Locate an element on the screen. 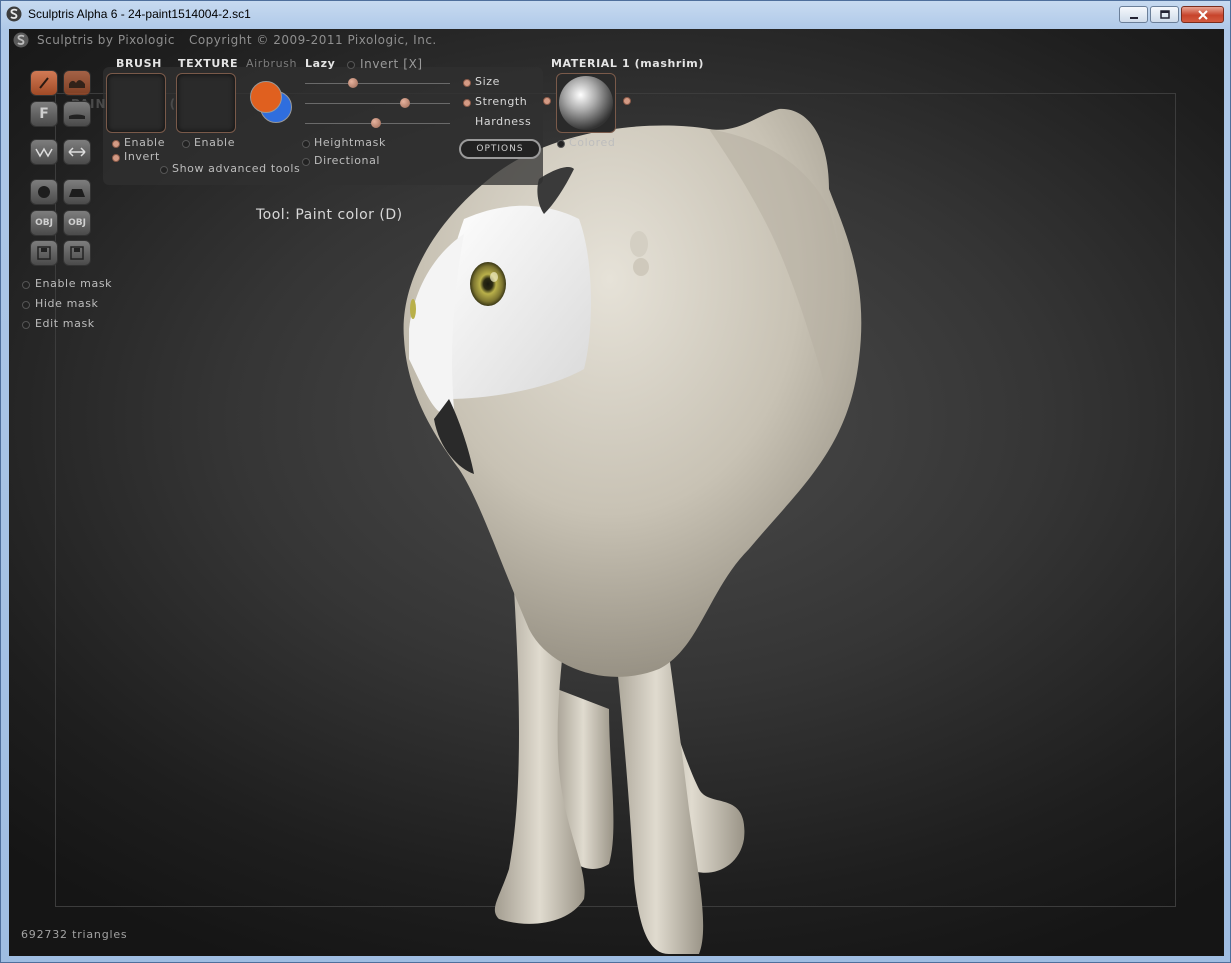 This screenshot has height=963, width=1231. open-button is located at coordinates (44, 253).